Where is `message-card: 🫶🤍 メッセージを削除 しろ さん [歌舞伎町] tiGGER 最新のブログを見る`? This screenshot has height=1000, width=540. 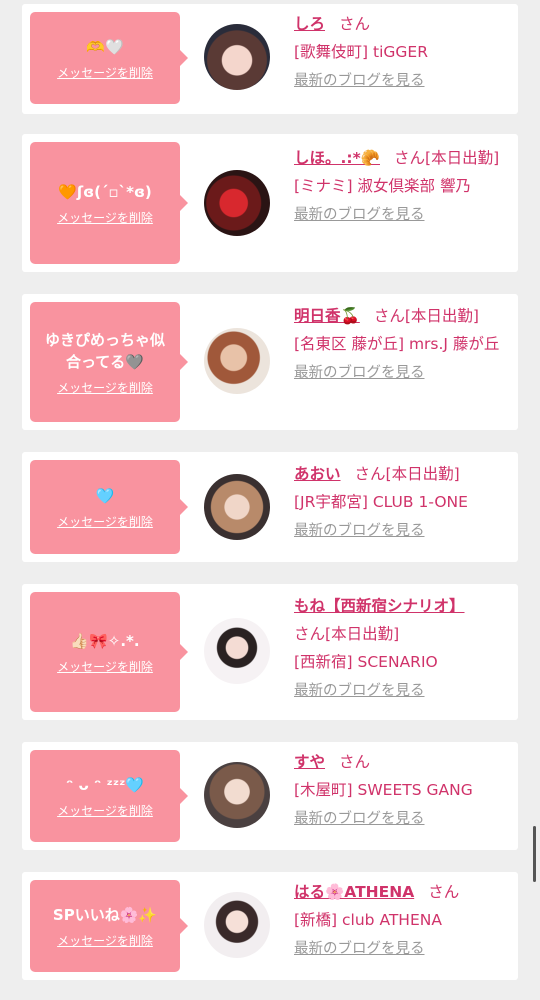 message-card: 🫶🤍 メッセージを削除 しろ さん [歌舞伎町] tiGGER 最新のブログを見る is located at coordinates (270, 59).